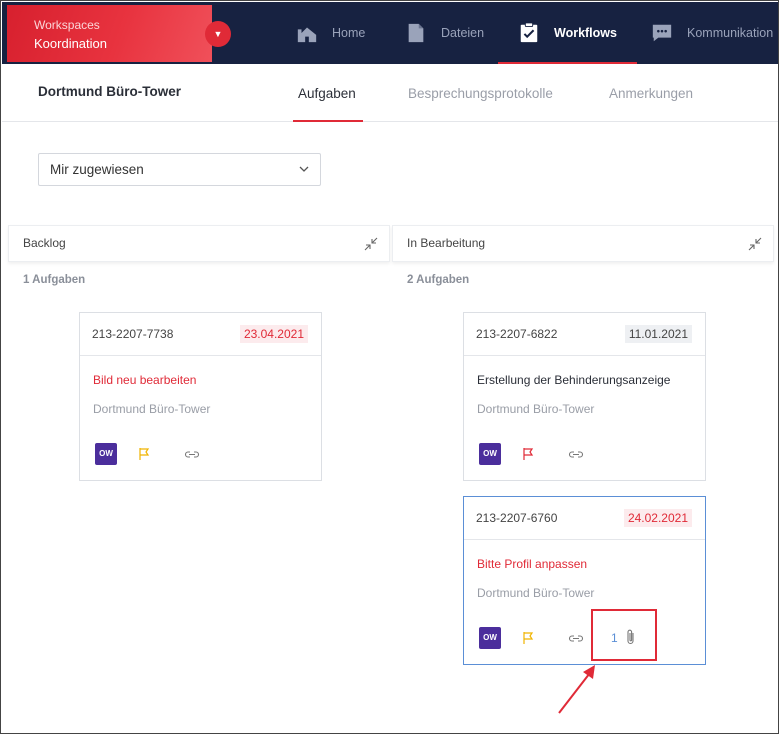 The width and height of the screenshot is (779, 734). I want to click on nav-label-kommunikation: Kommunikation, so click(730, 33).